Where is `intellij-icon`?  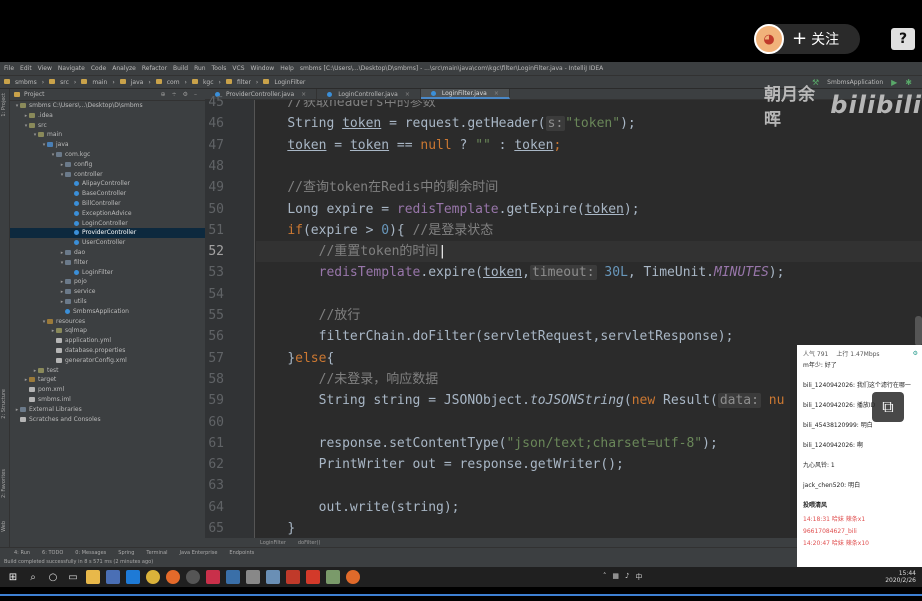
intellij-icon is located at coordinates (213, 577).